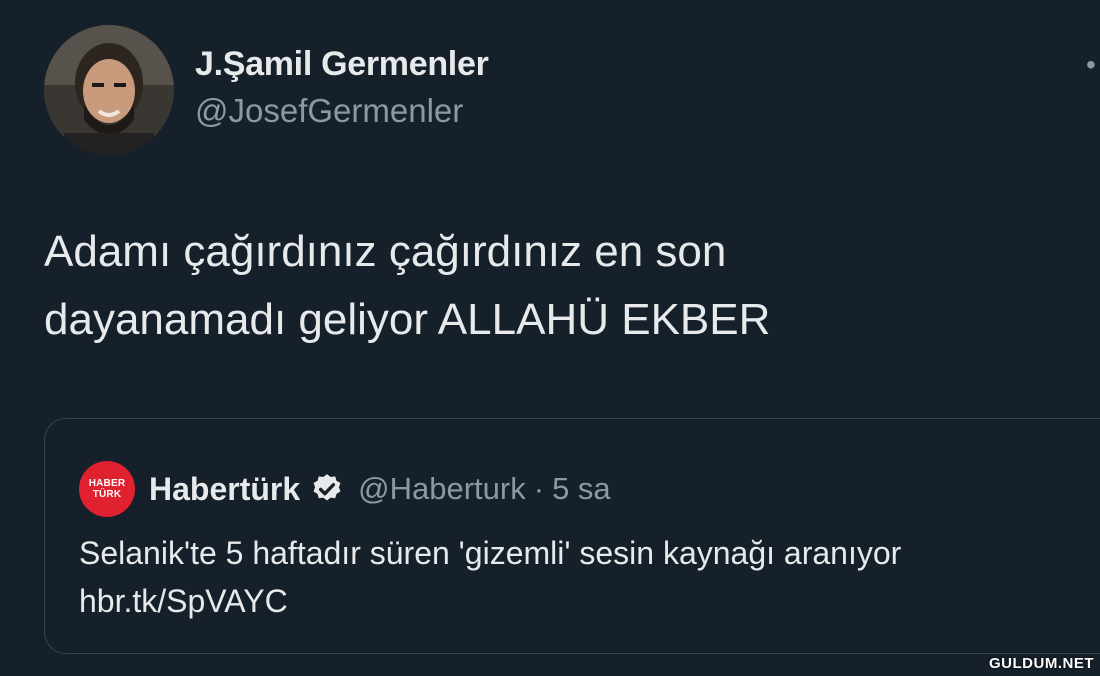  I want to click on quoted-author-handle: @Haberturk, so click(442, 489).